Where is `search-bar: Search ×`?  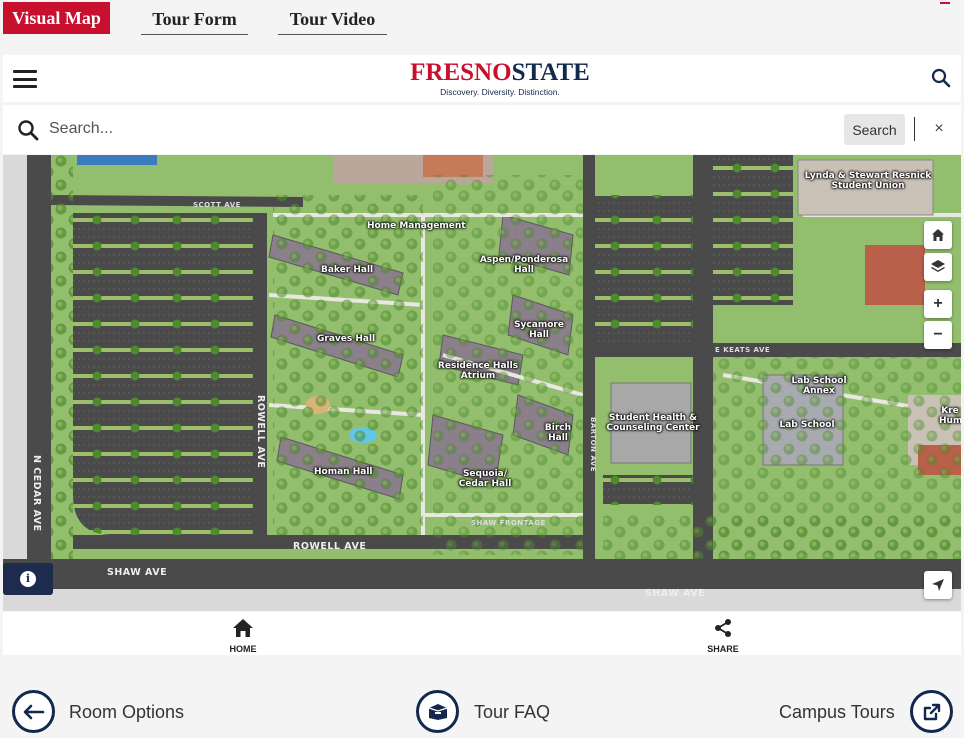 search-bar: Search × is located at coordinates (482, 129).